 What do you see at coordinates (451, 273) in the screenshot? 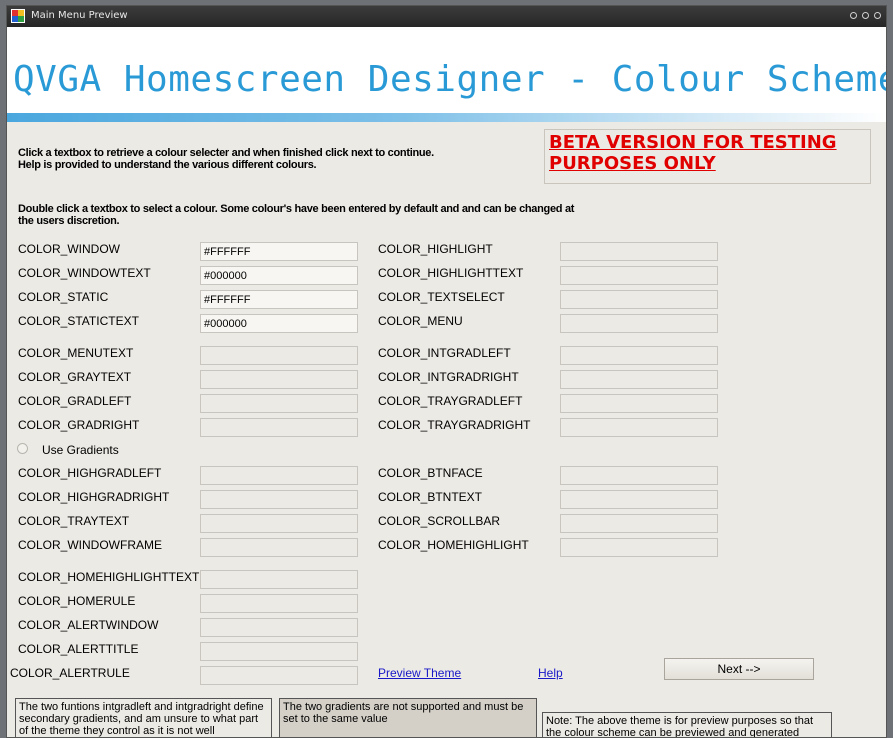
I see `color-label: COLOR_HIGHLIGHTTEXT` at bounding box center [451, 273].